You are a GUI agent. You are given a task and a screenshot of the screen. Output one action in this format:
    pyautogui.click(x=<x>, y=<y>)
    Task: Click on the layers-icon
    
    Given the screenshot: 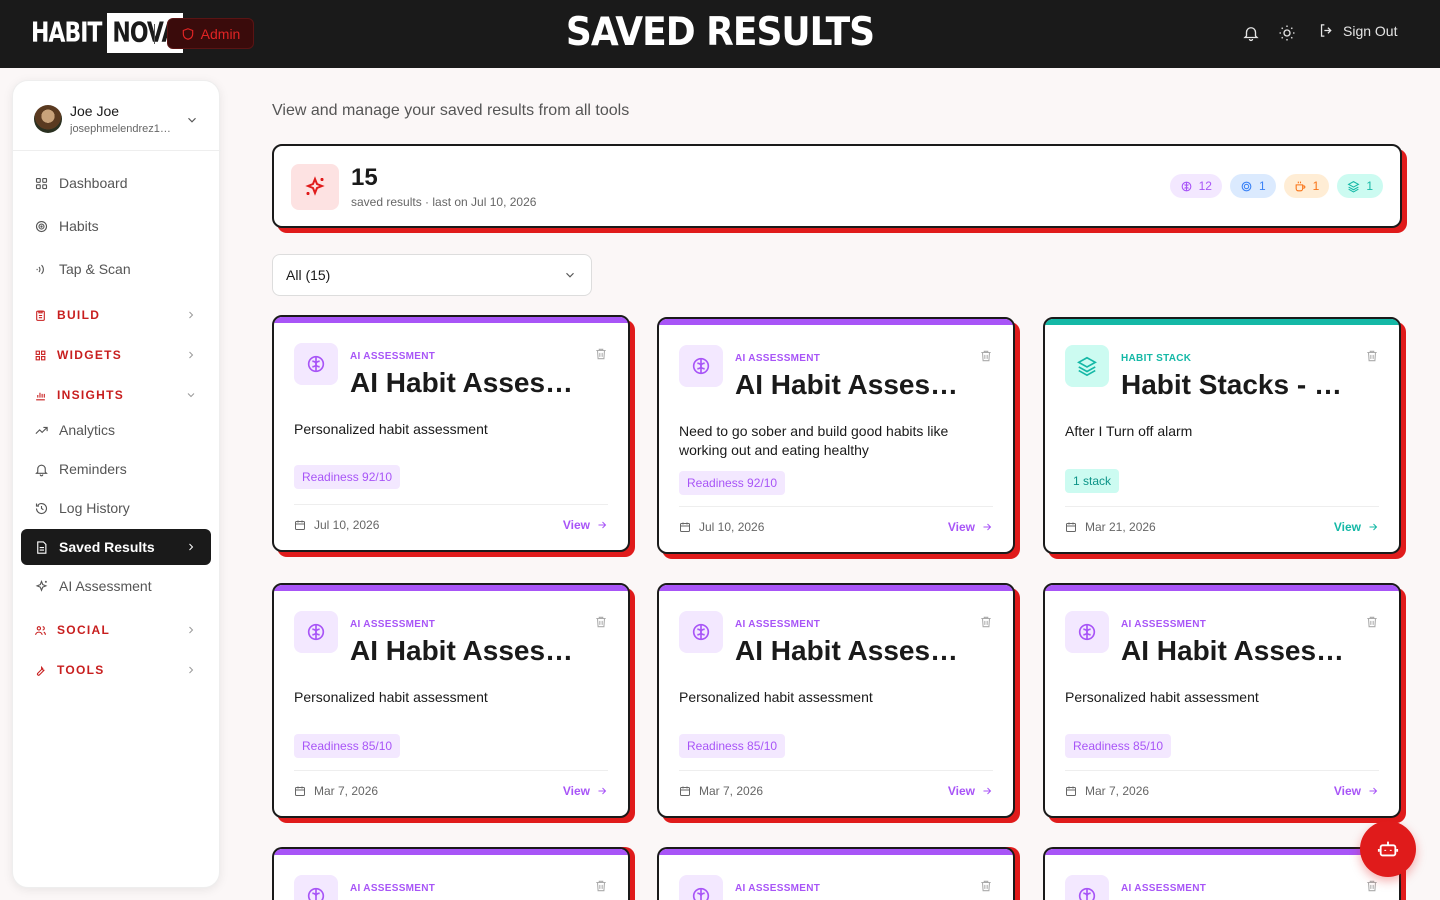 What is the action you would take?
    pyautogui.click(x=1087, y=366)
    